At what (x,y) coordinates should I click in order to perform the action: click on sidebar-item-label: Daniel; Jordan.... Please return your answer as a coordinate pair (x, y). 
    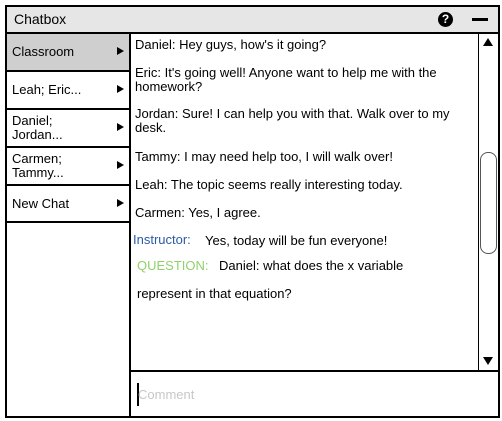
    Looking at the image, I should click on (37, 127).